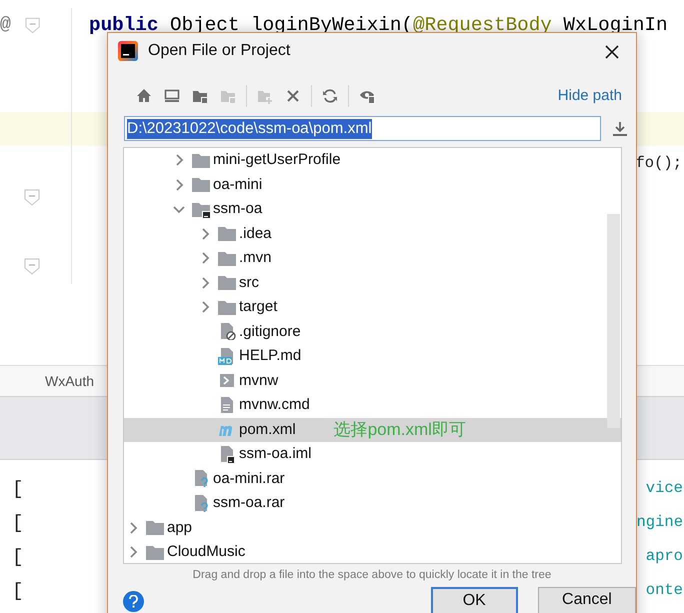 Image resolution: width=684 pixels, height=613 pixels. What do you see at coordinates (474, 600) in the screenshot?
I see `ok-button: OK` at bounding box center [474, 600].